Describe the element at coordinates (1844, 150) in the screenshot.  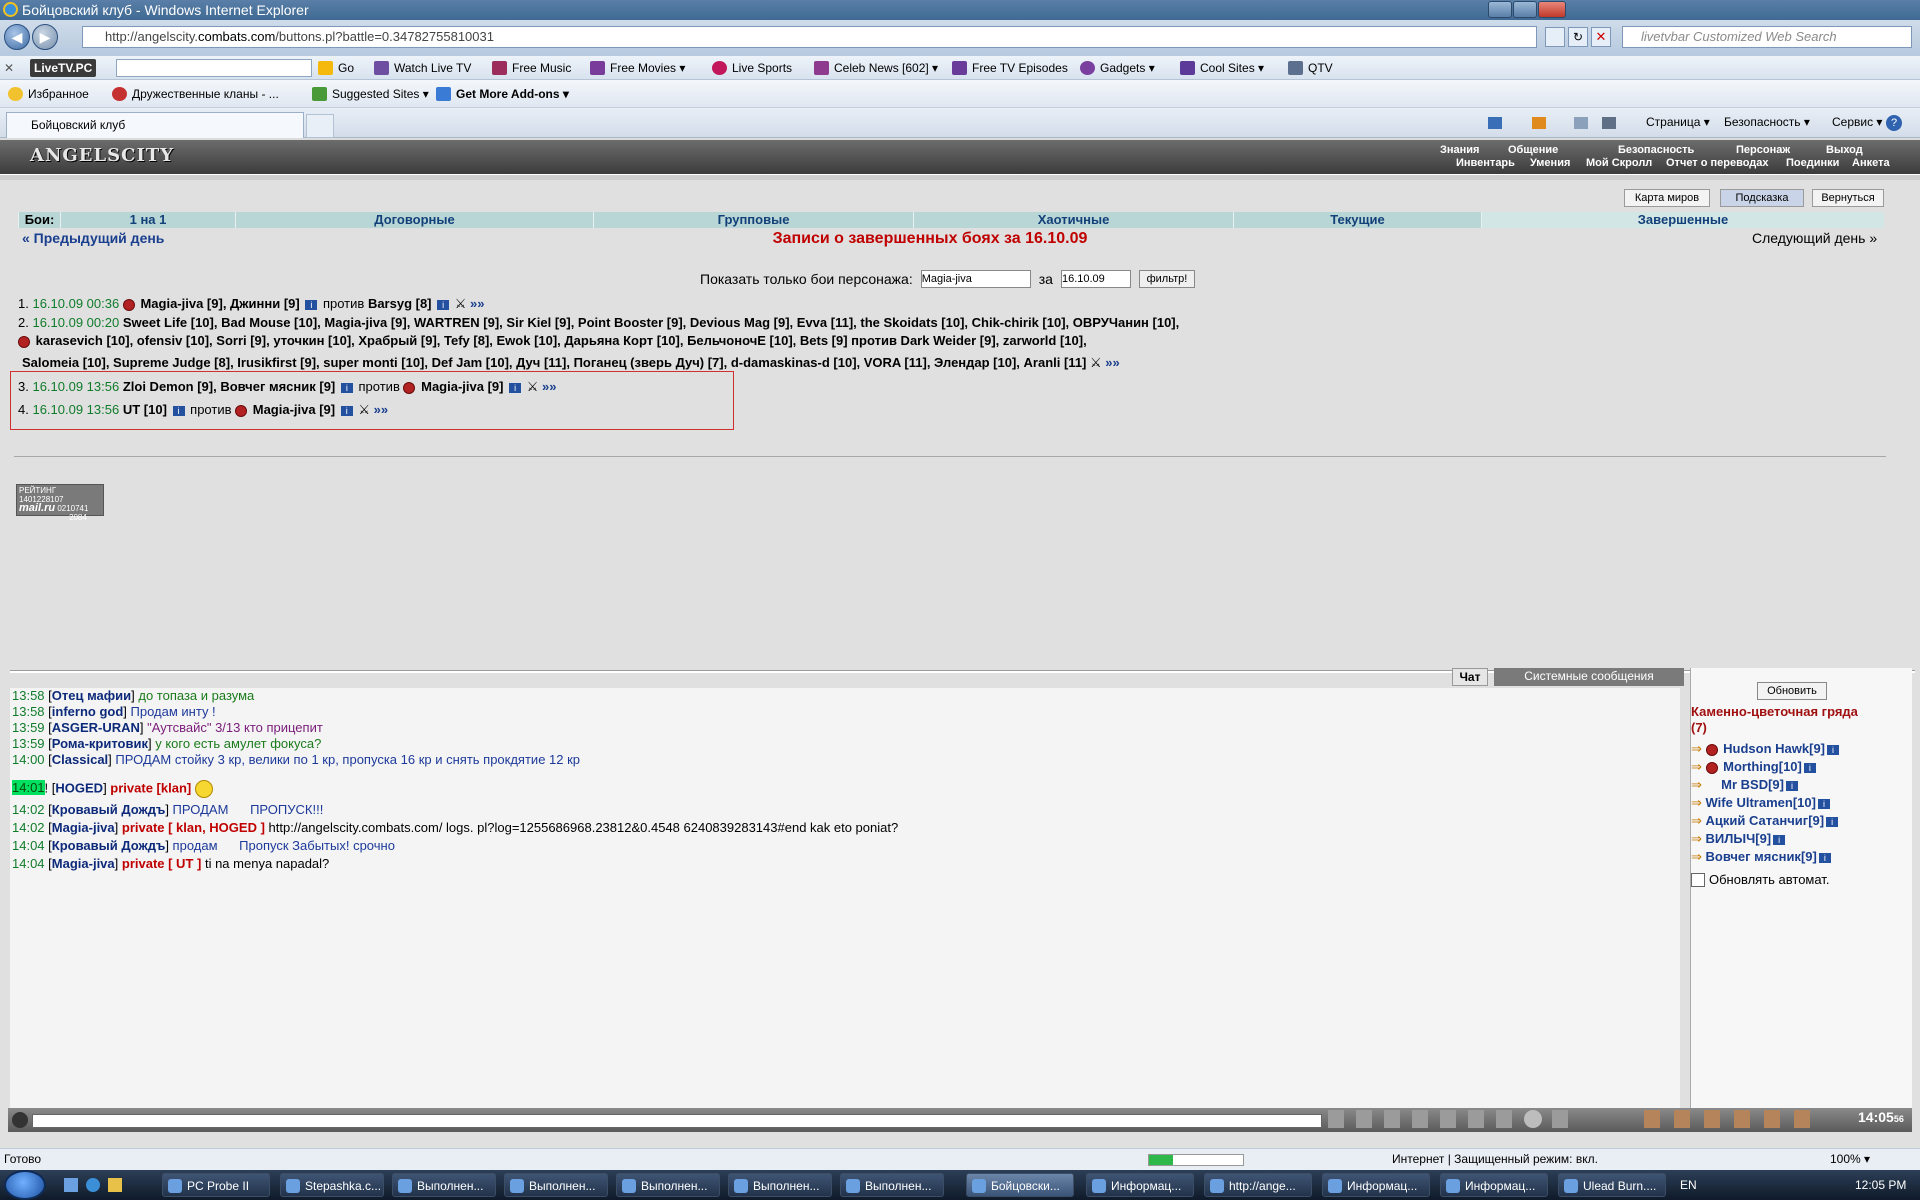
I see `menu-exit: Выход` at that location.